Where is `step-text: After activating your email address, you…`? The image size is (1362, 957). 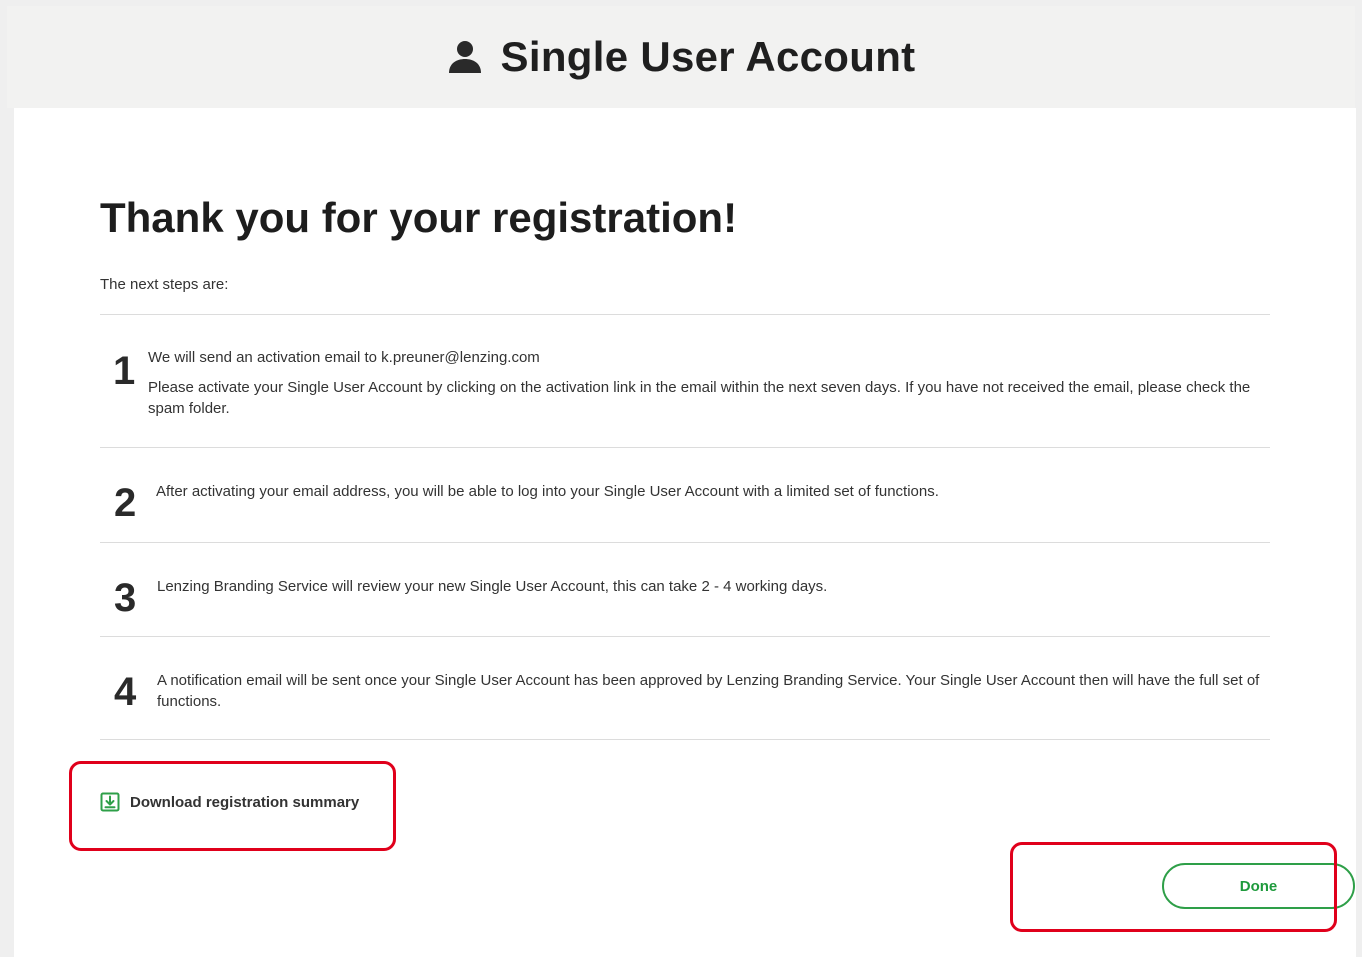
step-text: After activating your email address, you… is located at coordinates (547, 491).